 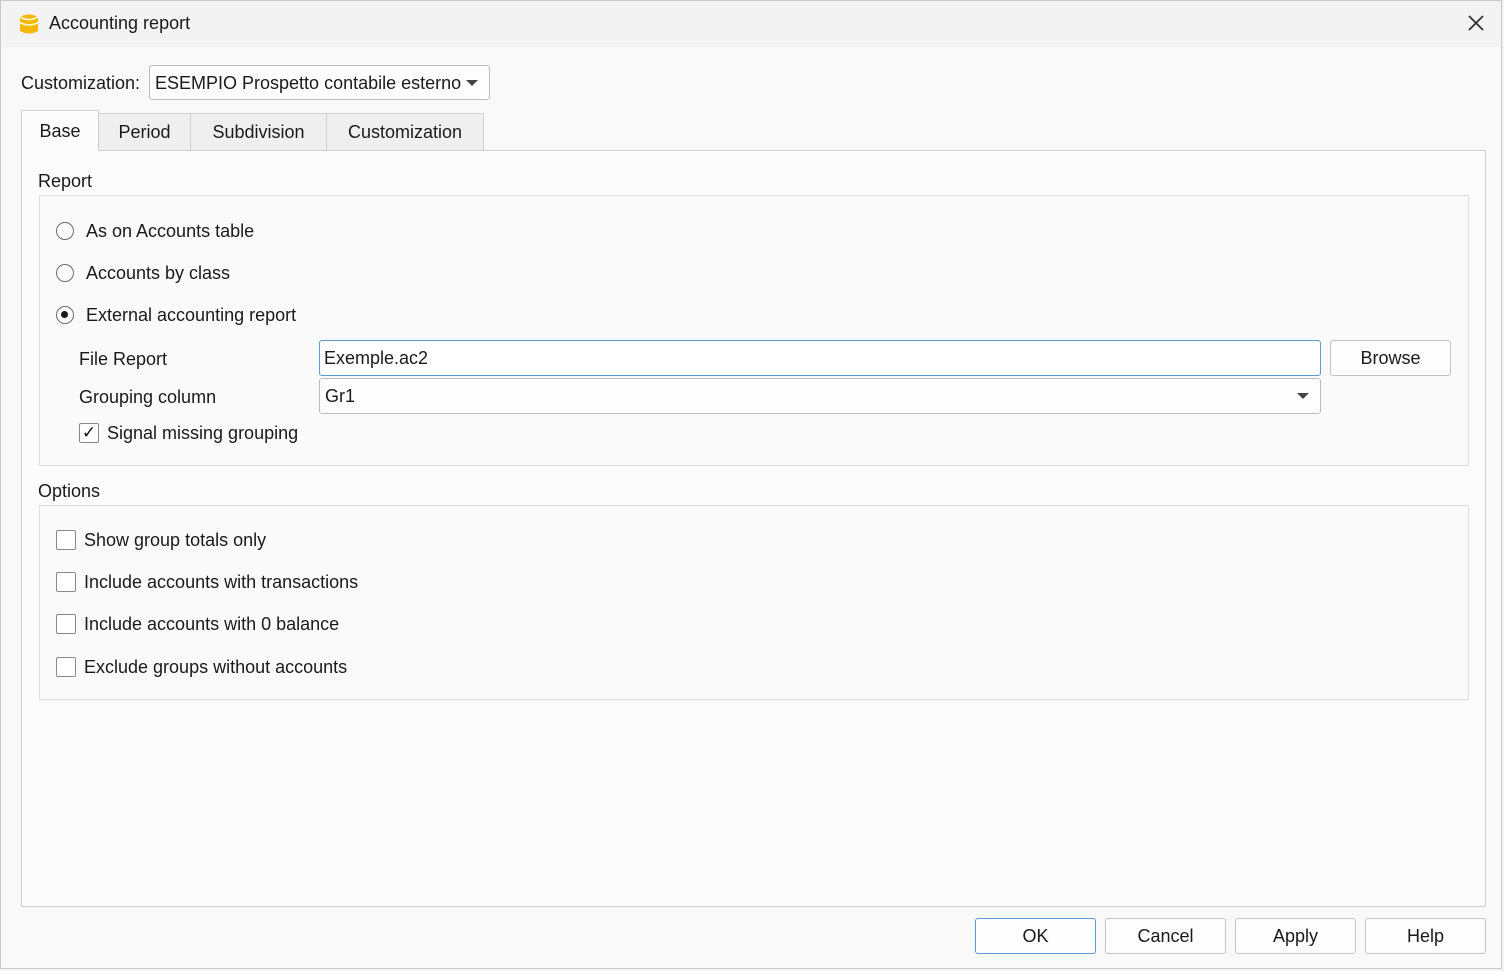 I want to click on checkmark-icon: ✓, so click(x=89, y=433).